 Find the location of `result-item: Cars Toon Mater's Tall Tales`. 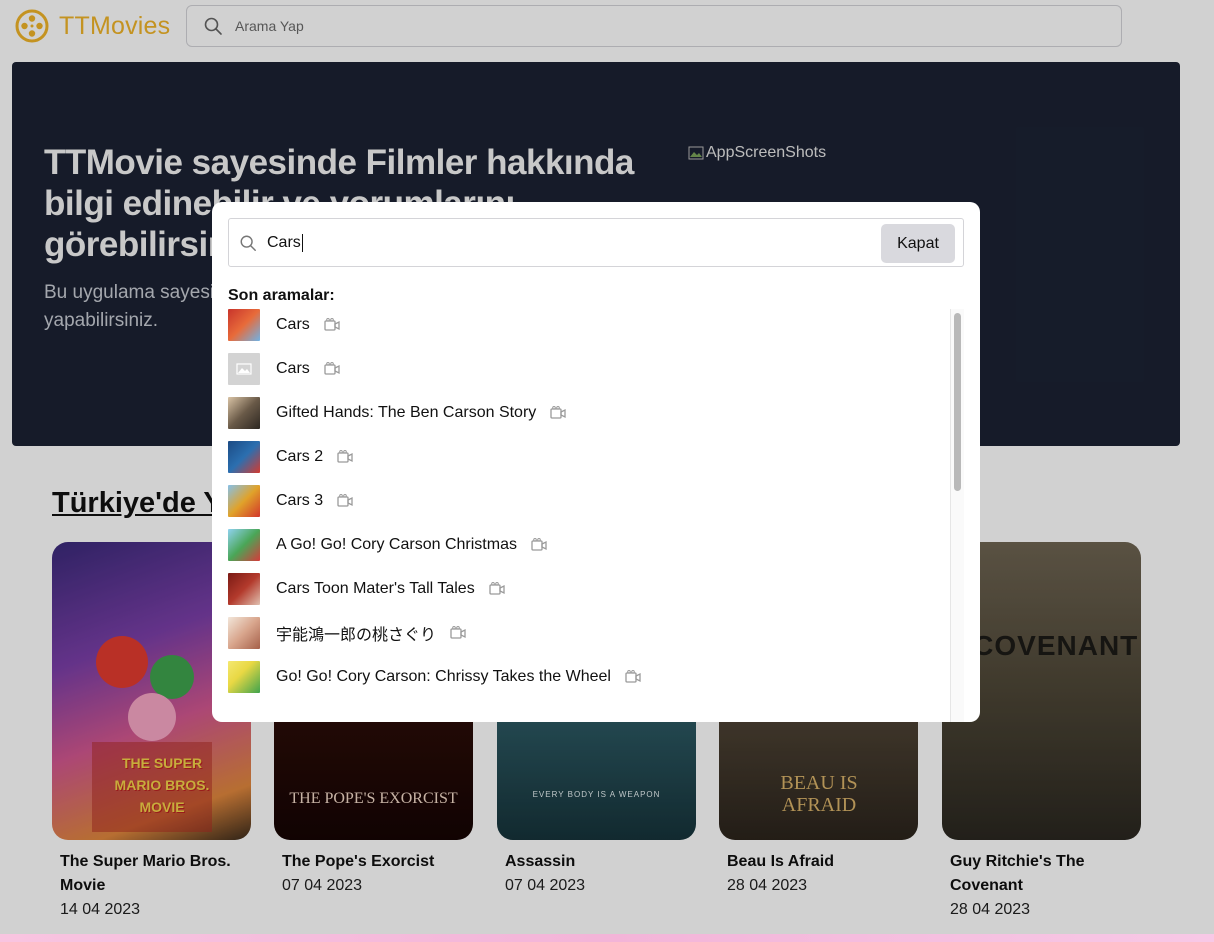

result-item: Cars Toon Mater's Tall Tales is located at coordinates (366, 589).